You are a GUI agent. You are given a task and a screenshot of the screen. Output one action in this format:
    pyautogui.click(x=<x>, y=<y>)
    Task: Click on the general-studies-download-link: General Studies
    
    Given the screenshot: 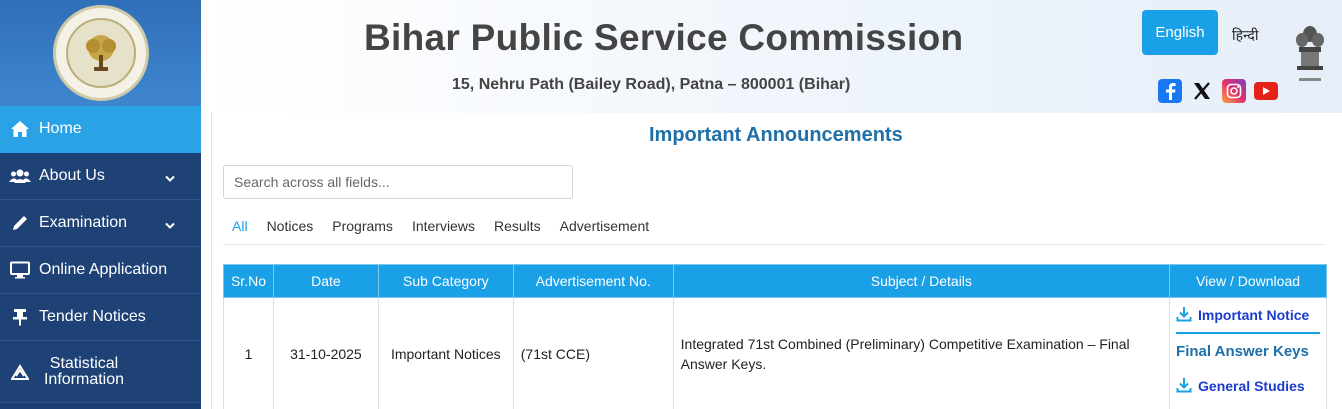 What is the action you would take?
    pyautogui.click(x=1248, y=386)
    